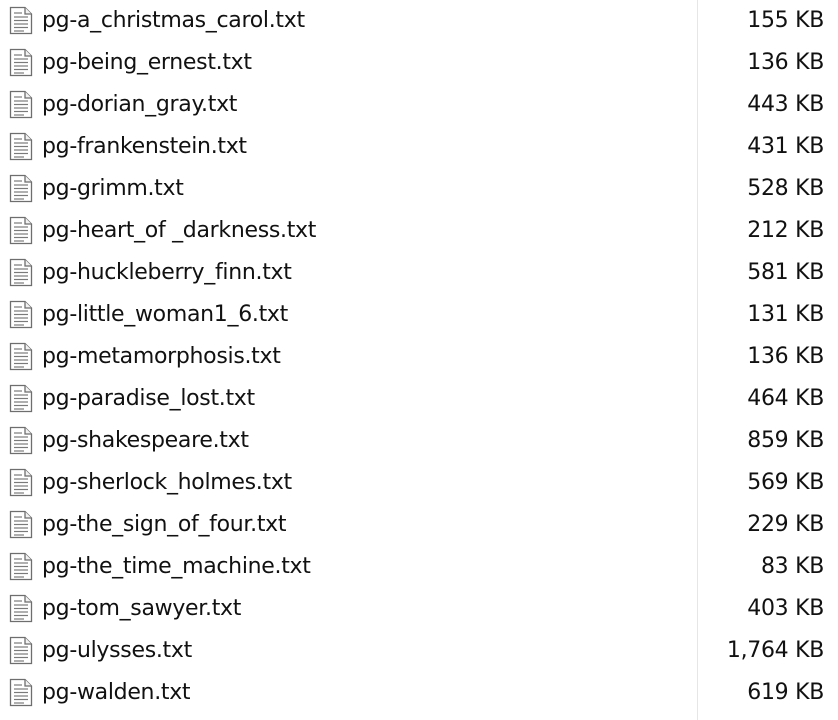 This screenshot has width=838, height=720. Describe the element at coordinates (785, 692) in the screenshot. I see `file-size: 619 KB` at that location.